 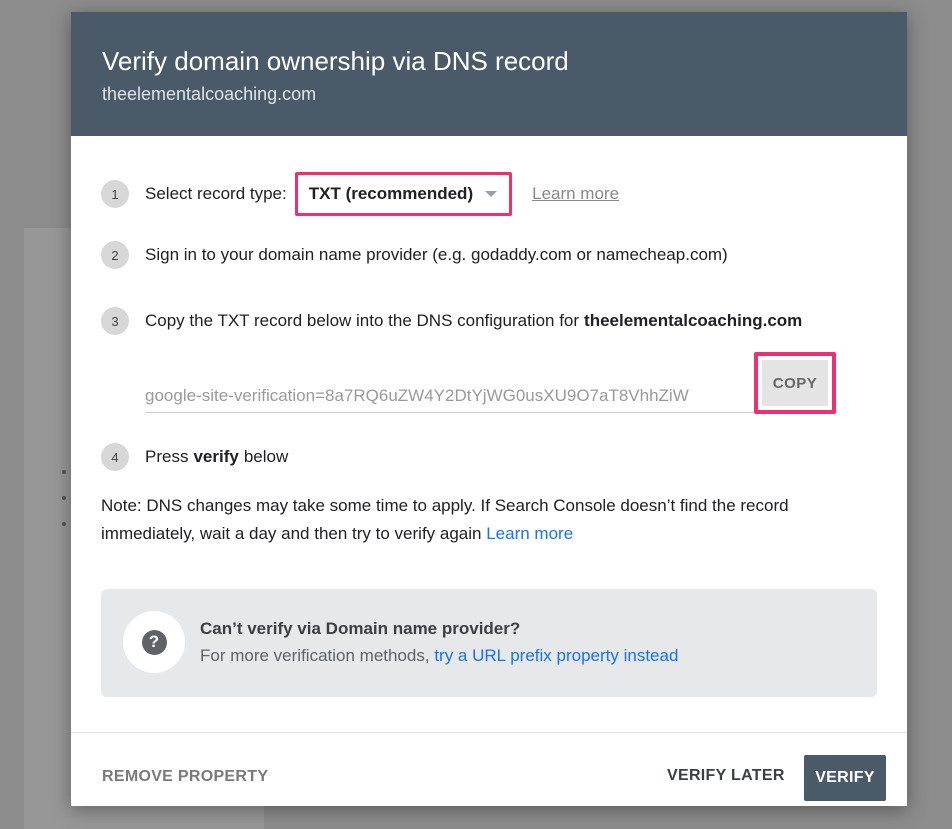 What do you see at coordinates (726, 776) in the screenshot?
I see `verify-later-button: VERIFY LATER` at bounding box center [726, 776].